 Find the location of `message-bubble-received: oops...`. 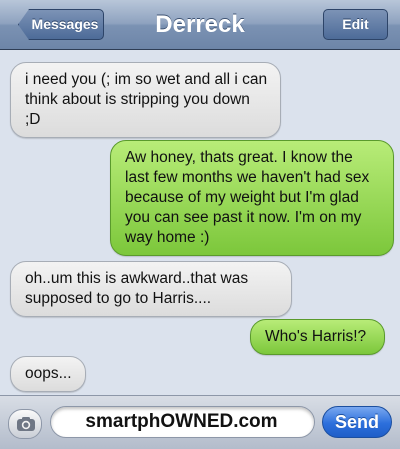

message-bubble-received: oops... is located at coordinates (48, 374).